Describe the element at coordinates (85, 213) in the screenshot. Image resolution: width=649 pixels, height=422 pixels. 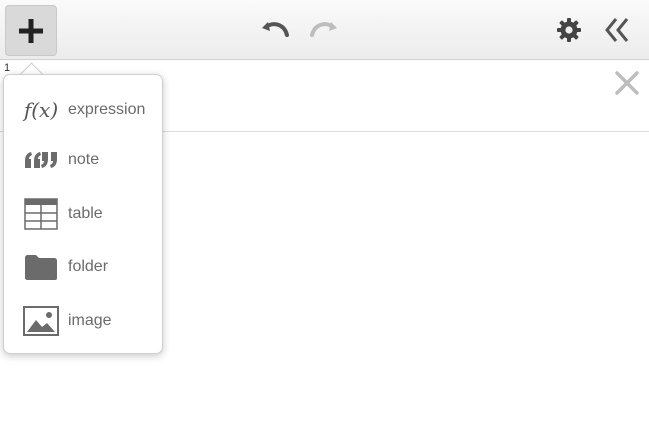
I see `menu-item-label: table` at that location.